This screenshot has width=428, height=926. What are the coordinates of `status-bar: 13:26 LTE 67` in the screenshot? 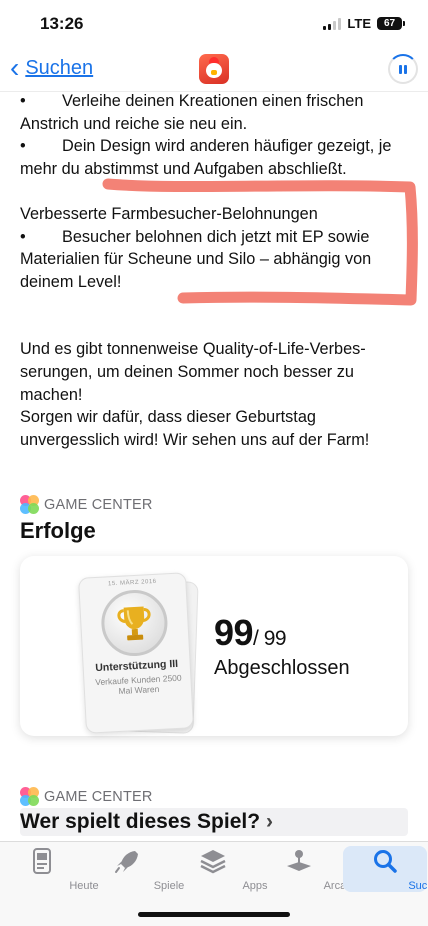 It's located at (214, 24).